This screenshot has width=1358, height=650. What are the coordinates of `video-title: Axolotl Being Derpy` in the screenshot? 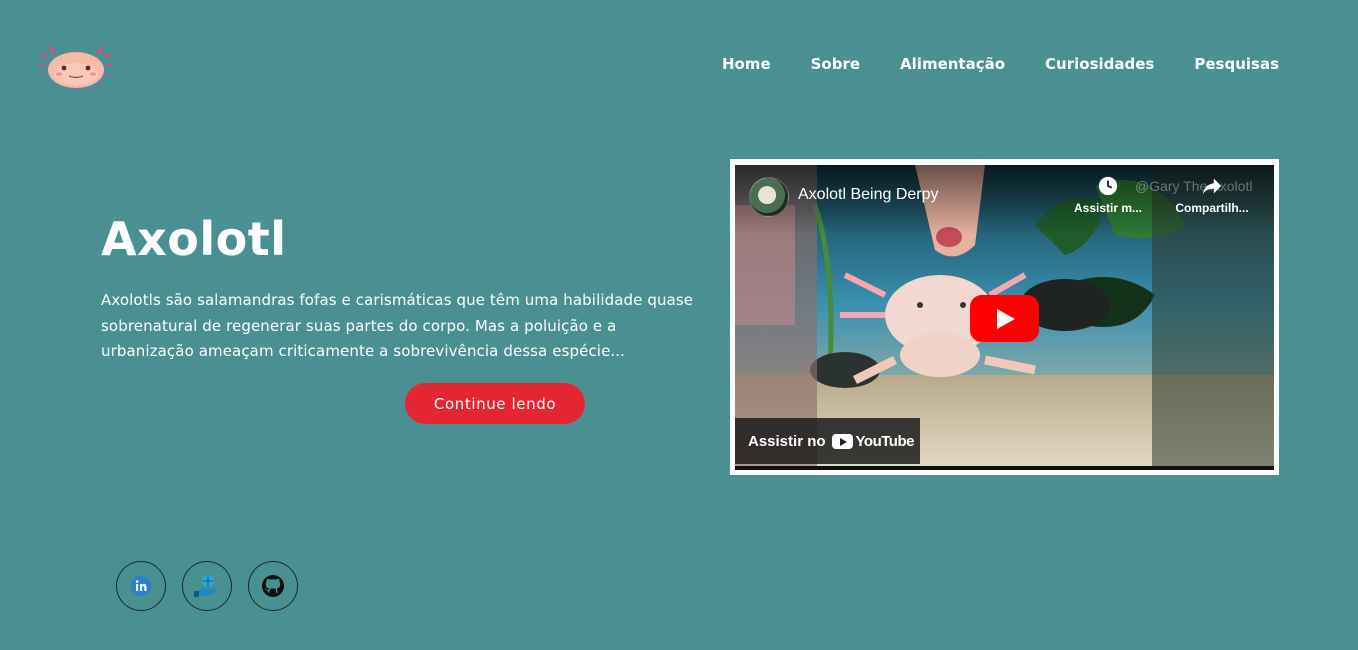 It's located at (868, 195).